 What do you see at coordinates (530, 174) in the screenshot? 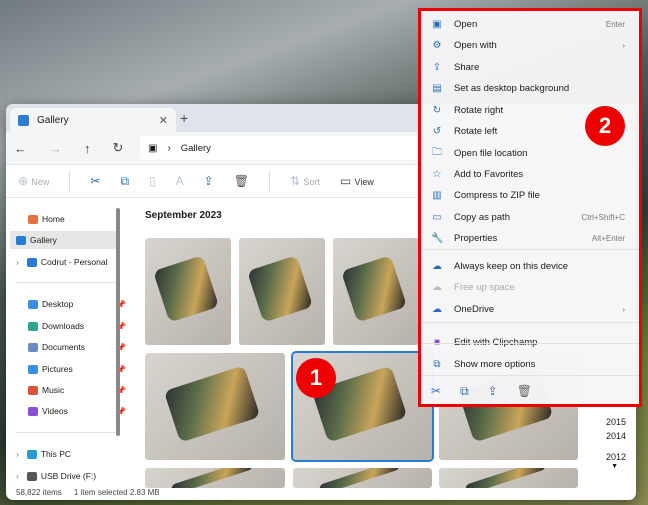
I see `menu-item-add-to-favorites: ☆ Add to Favorites` at bounding box center [530, 174].